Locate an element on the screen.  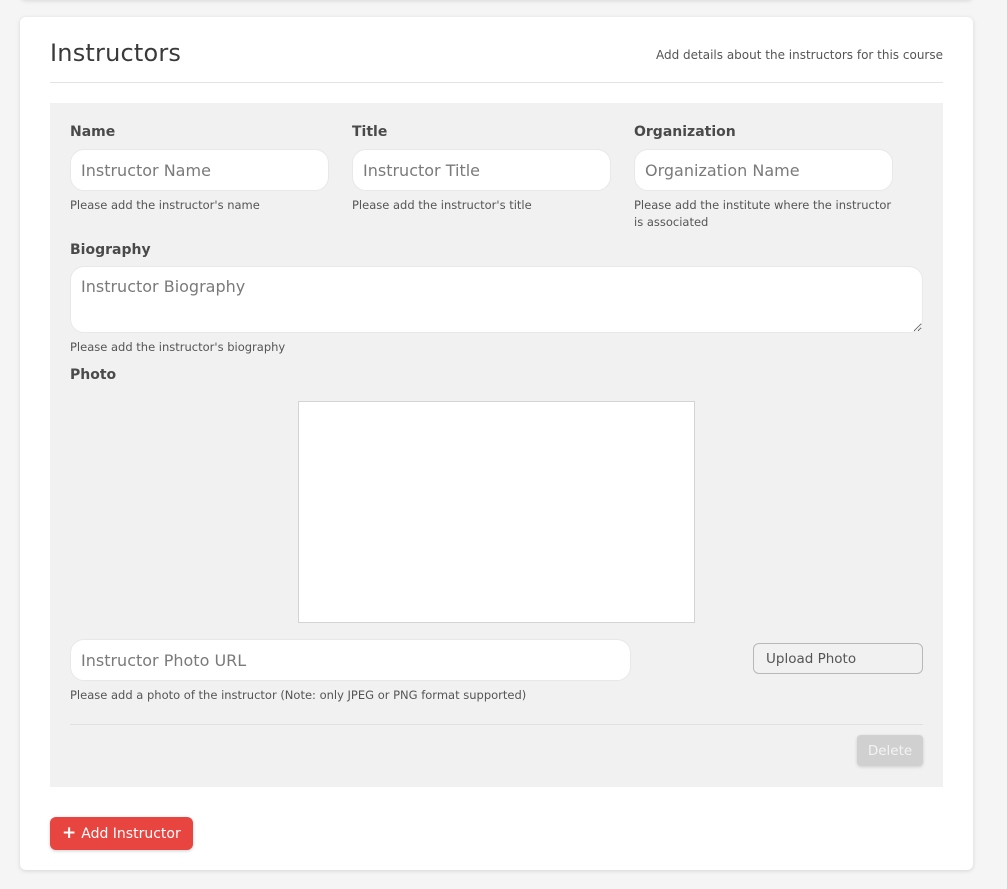
instructor-name-input is located at coordinates (199, 170).